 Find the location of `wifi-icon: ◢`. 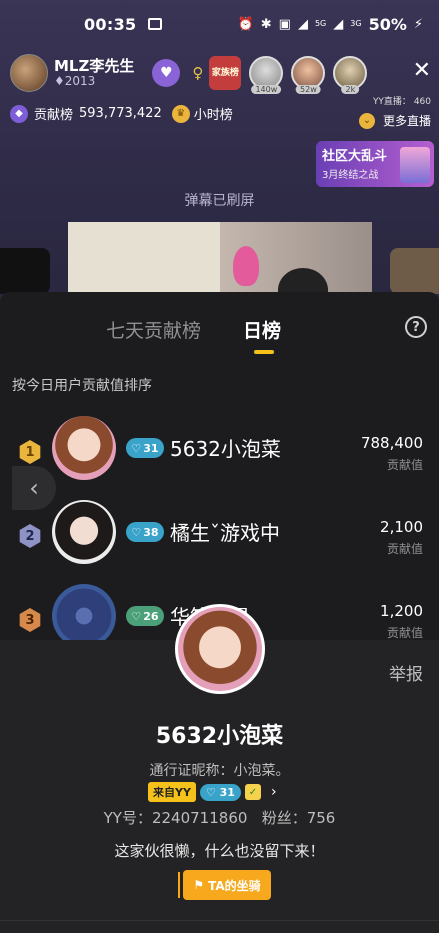

wifi-icon: ◢ is located at coordinates (302, 24).